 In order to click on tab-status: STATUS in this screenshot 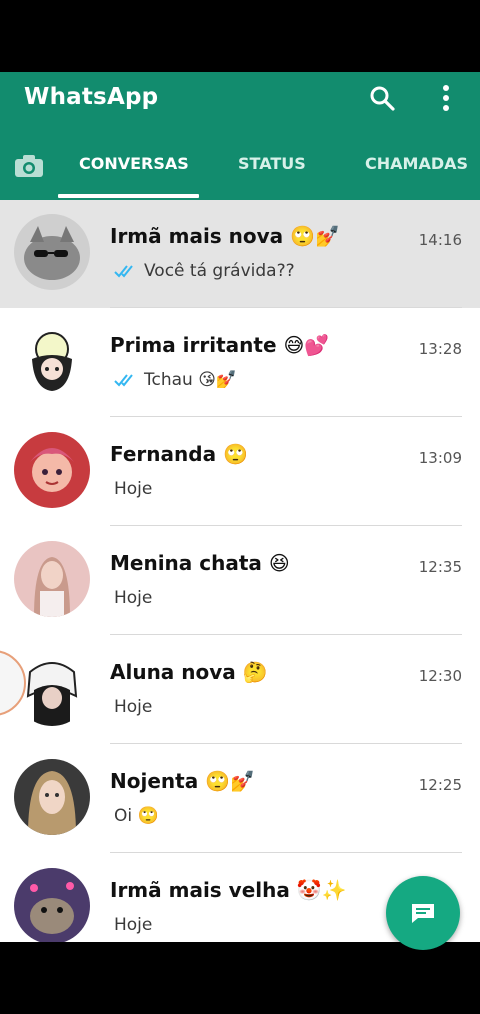, I will do `click(272, 163)`.